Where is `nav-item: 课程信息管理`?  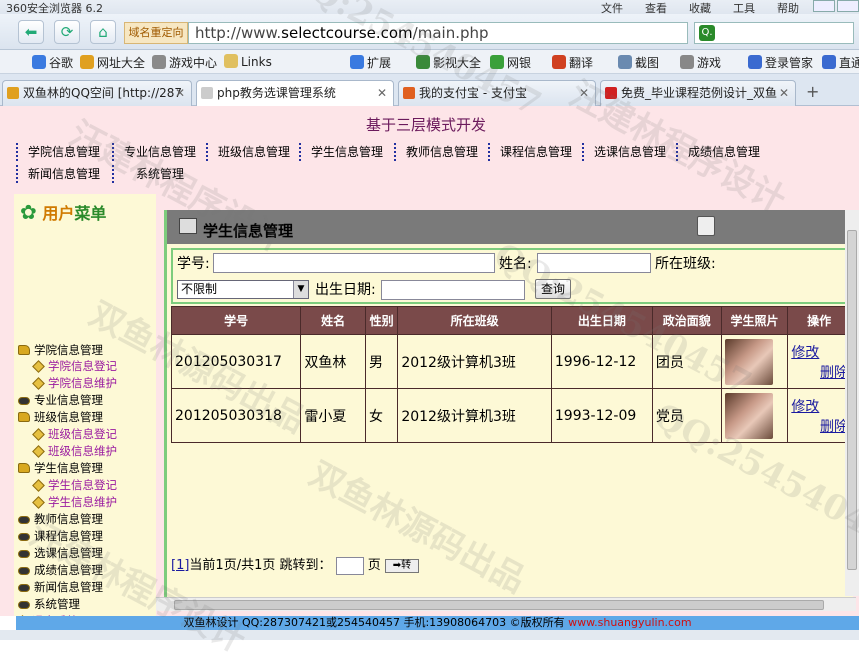 nav-item: 课程信息管理 is located at coordinates (530, 152).